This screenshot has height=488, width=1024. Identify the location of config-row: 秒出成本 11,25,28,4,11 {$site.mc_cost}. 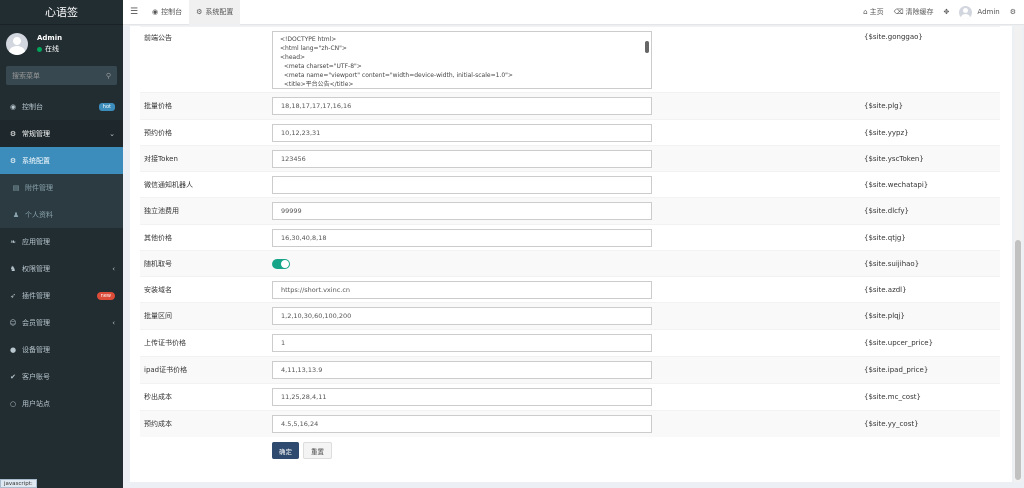
(570, 396).